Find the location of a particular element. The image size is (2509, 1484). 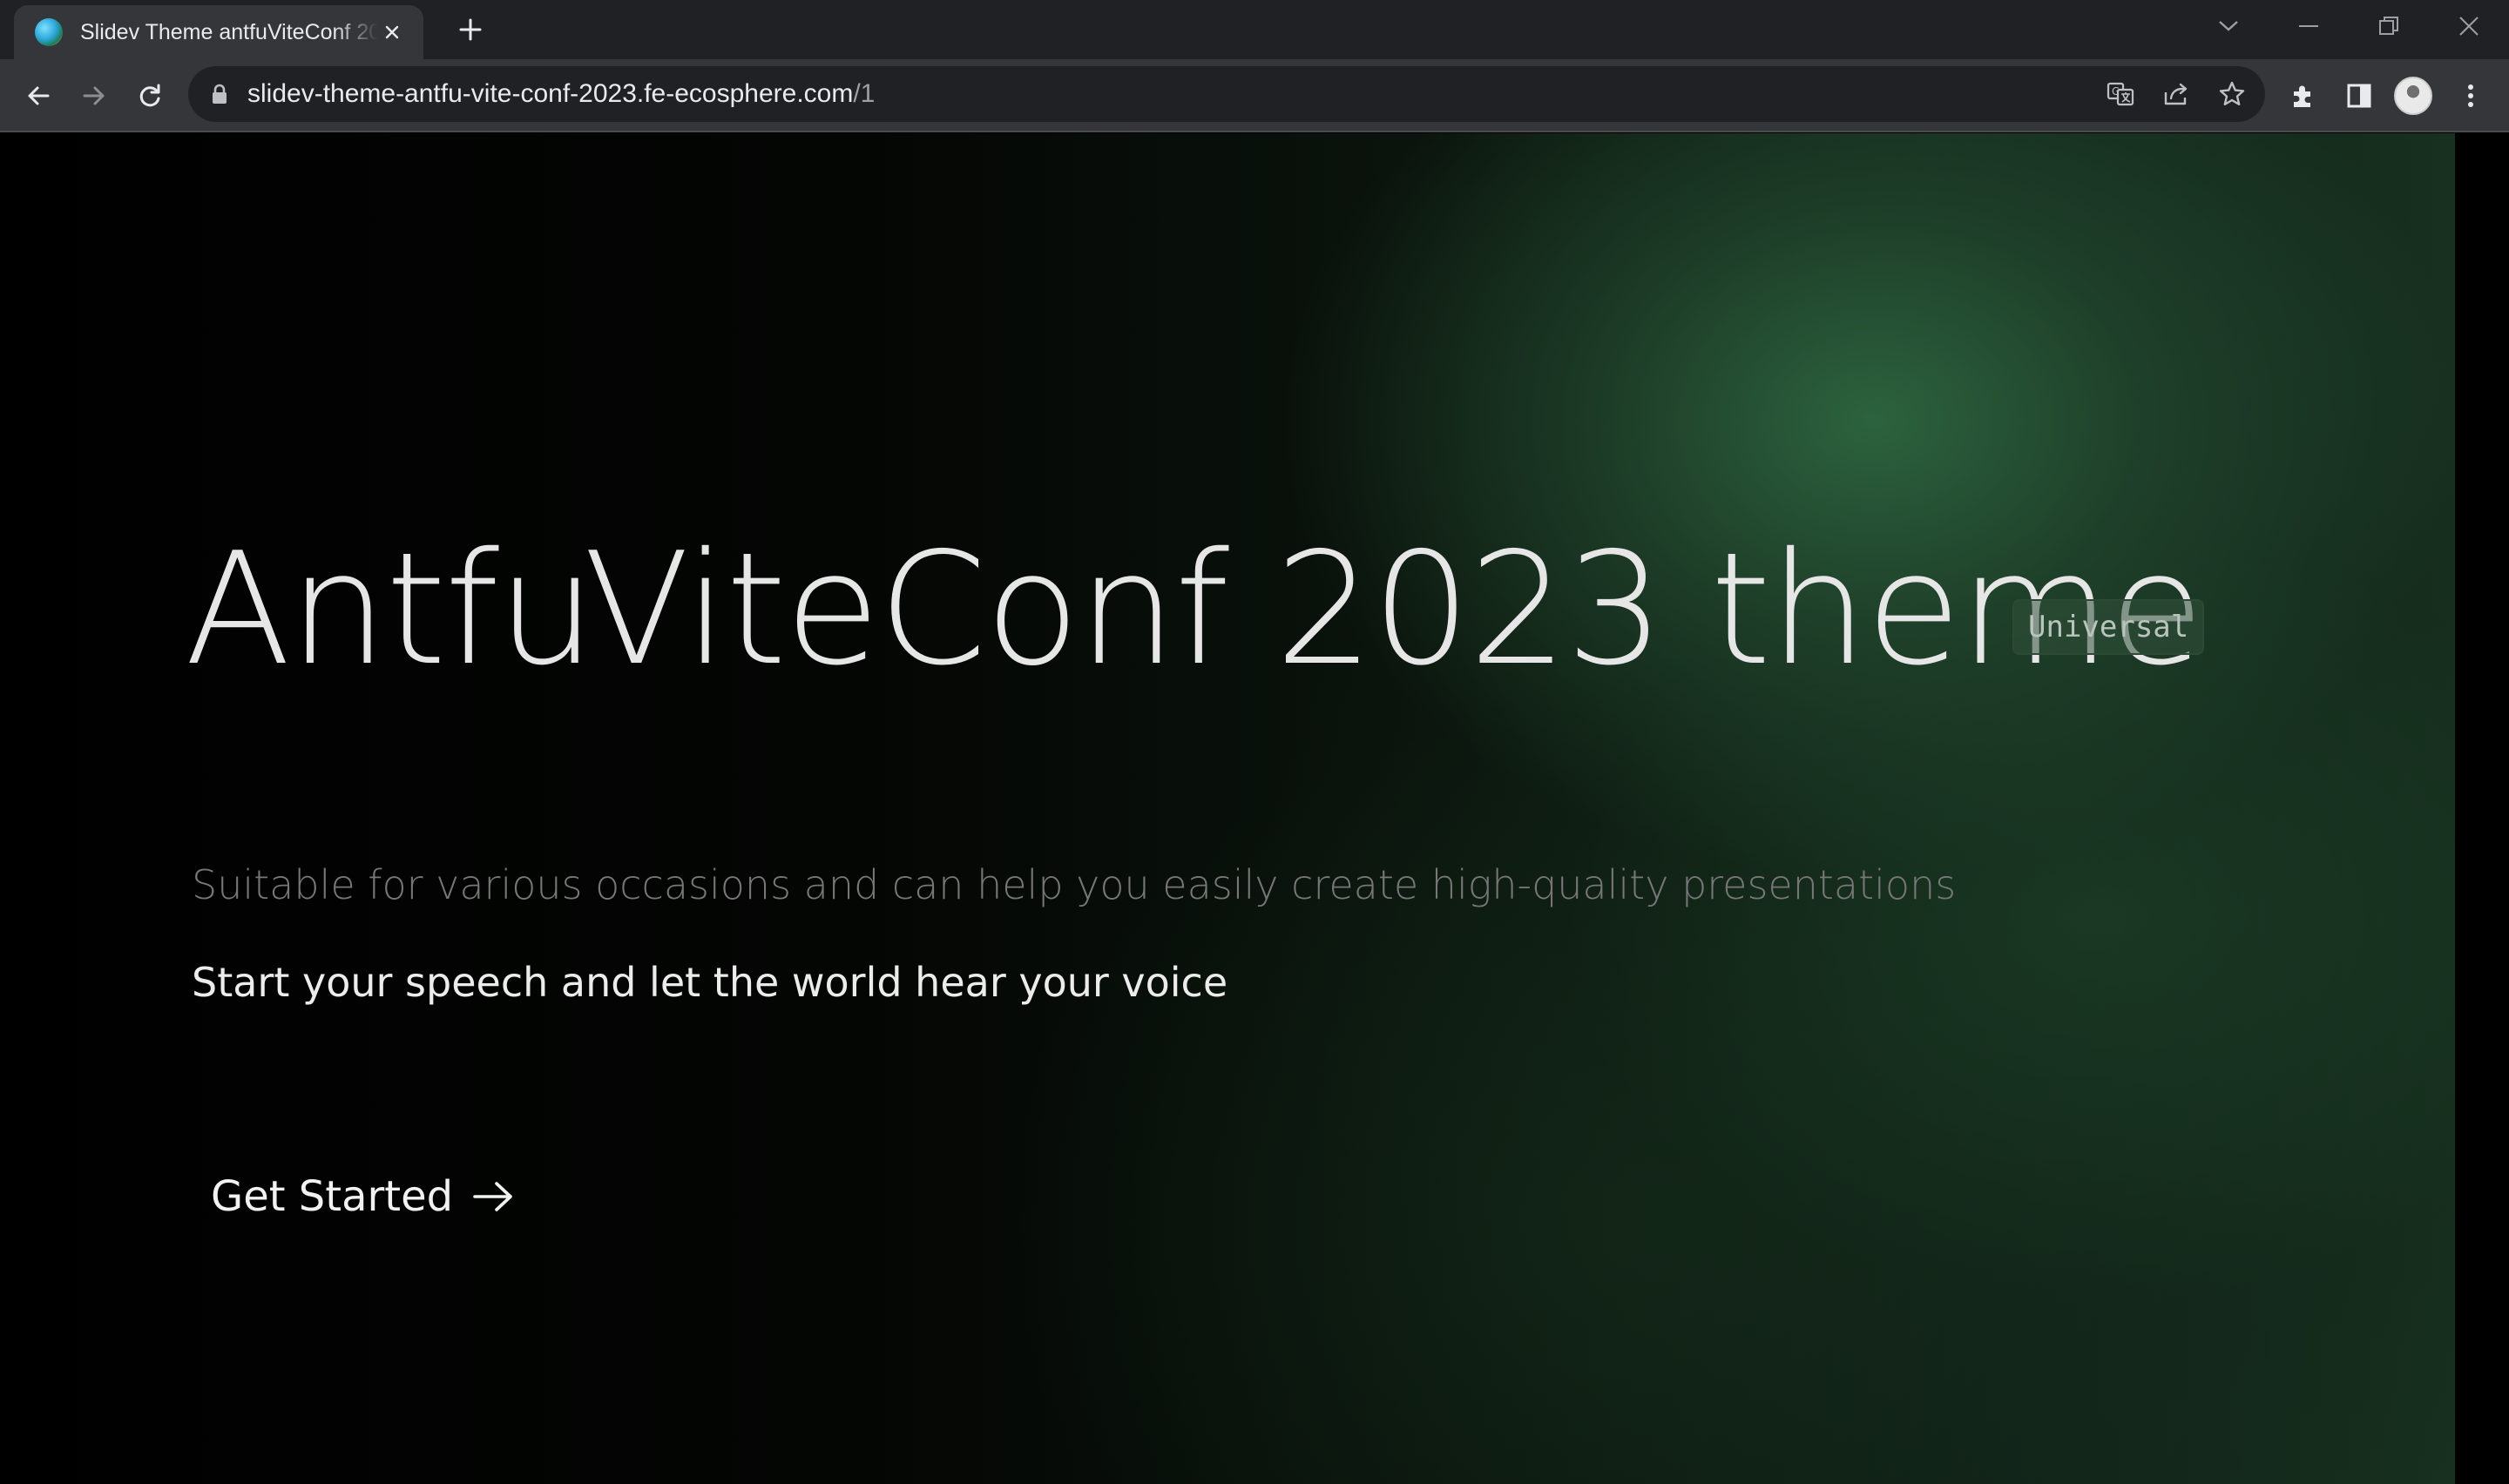

profile-avatar is located at coordinates (2413, 96).